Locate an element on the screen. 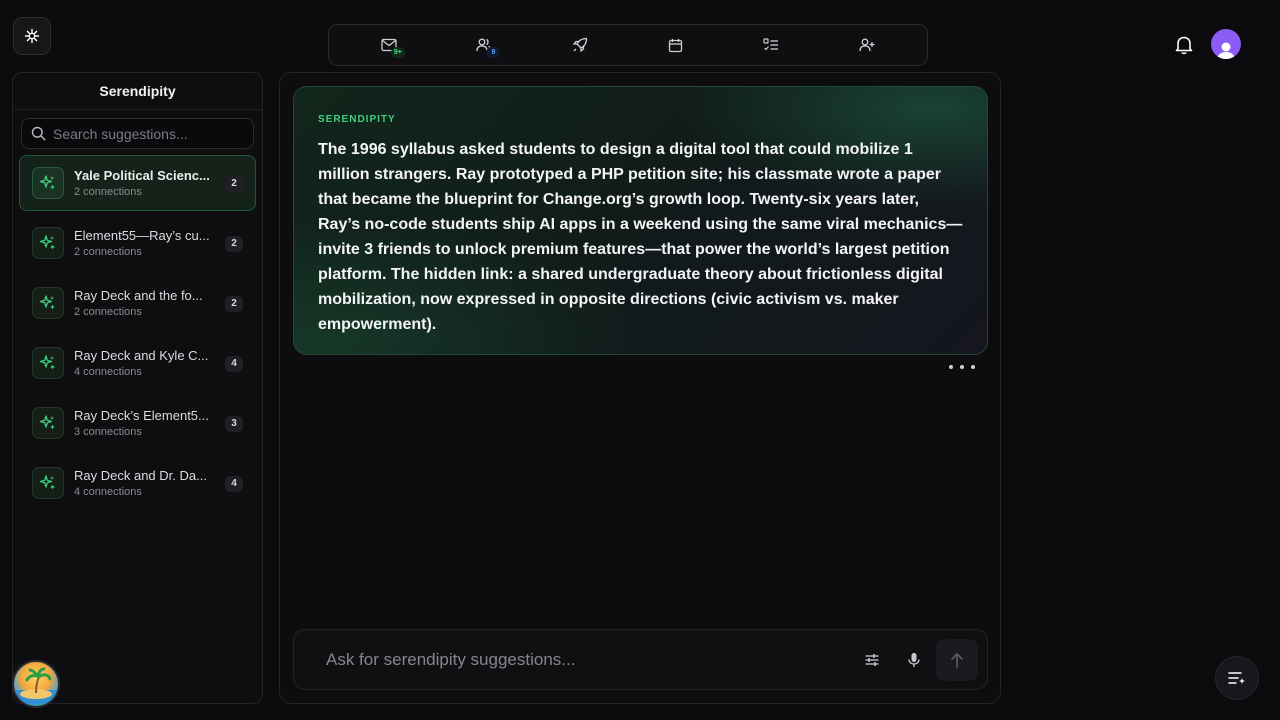 This screenshot has width=1280, height=720. bell-icon is located at coordinates (1184, 45).